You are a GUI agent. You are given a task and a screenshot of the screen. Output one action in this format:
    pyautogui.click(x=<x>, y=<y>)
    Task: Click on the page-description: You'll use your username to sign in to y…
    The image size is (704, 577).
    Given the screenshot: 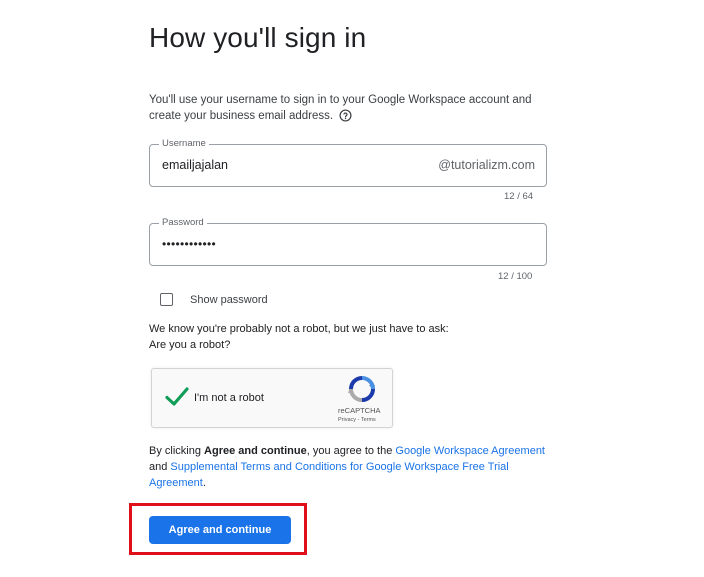 What is the action you would take?
    pyautogui.click(x=349, y=109)
    